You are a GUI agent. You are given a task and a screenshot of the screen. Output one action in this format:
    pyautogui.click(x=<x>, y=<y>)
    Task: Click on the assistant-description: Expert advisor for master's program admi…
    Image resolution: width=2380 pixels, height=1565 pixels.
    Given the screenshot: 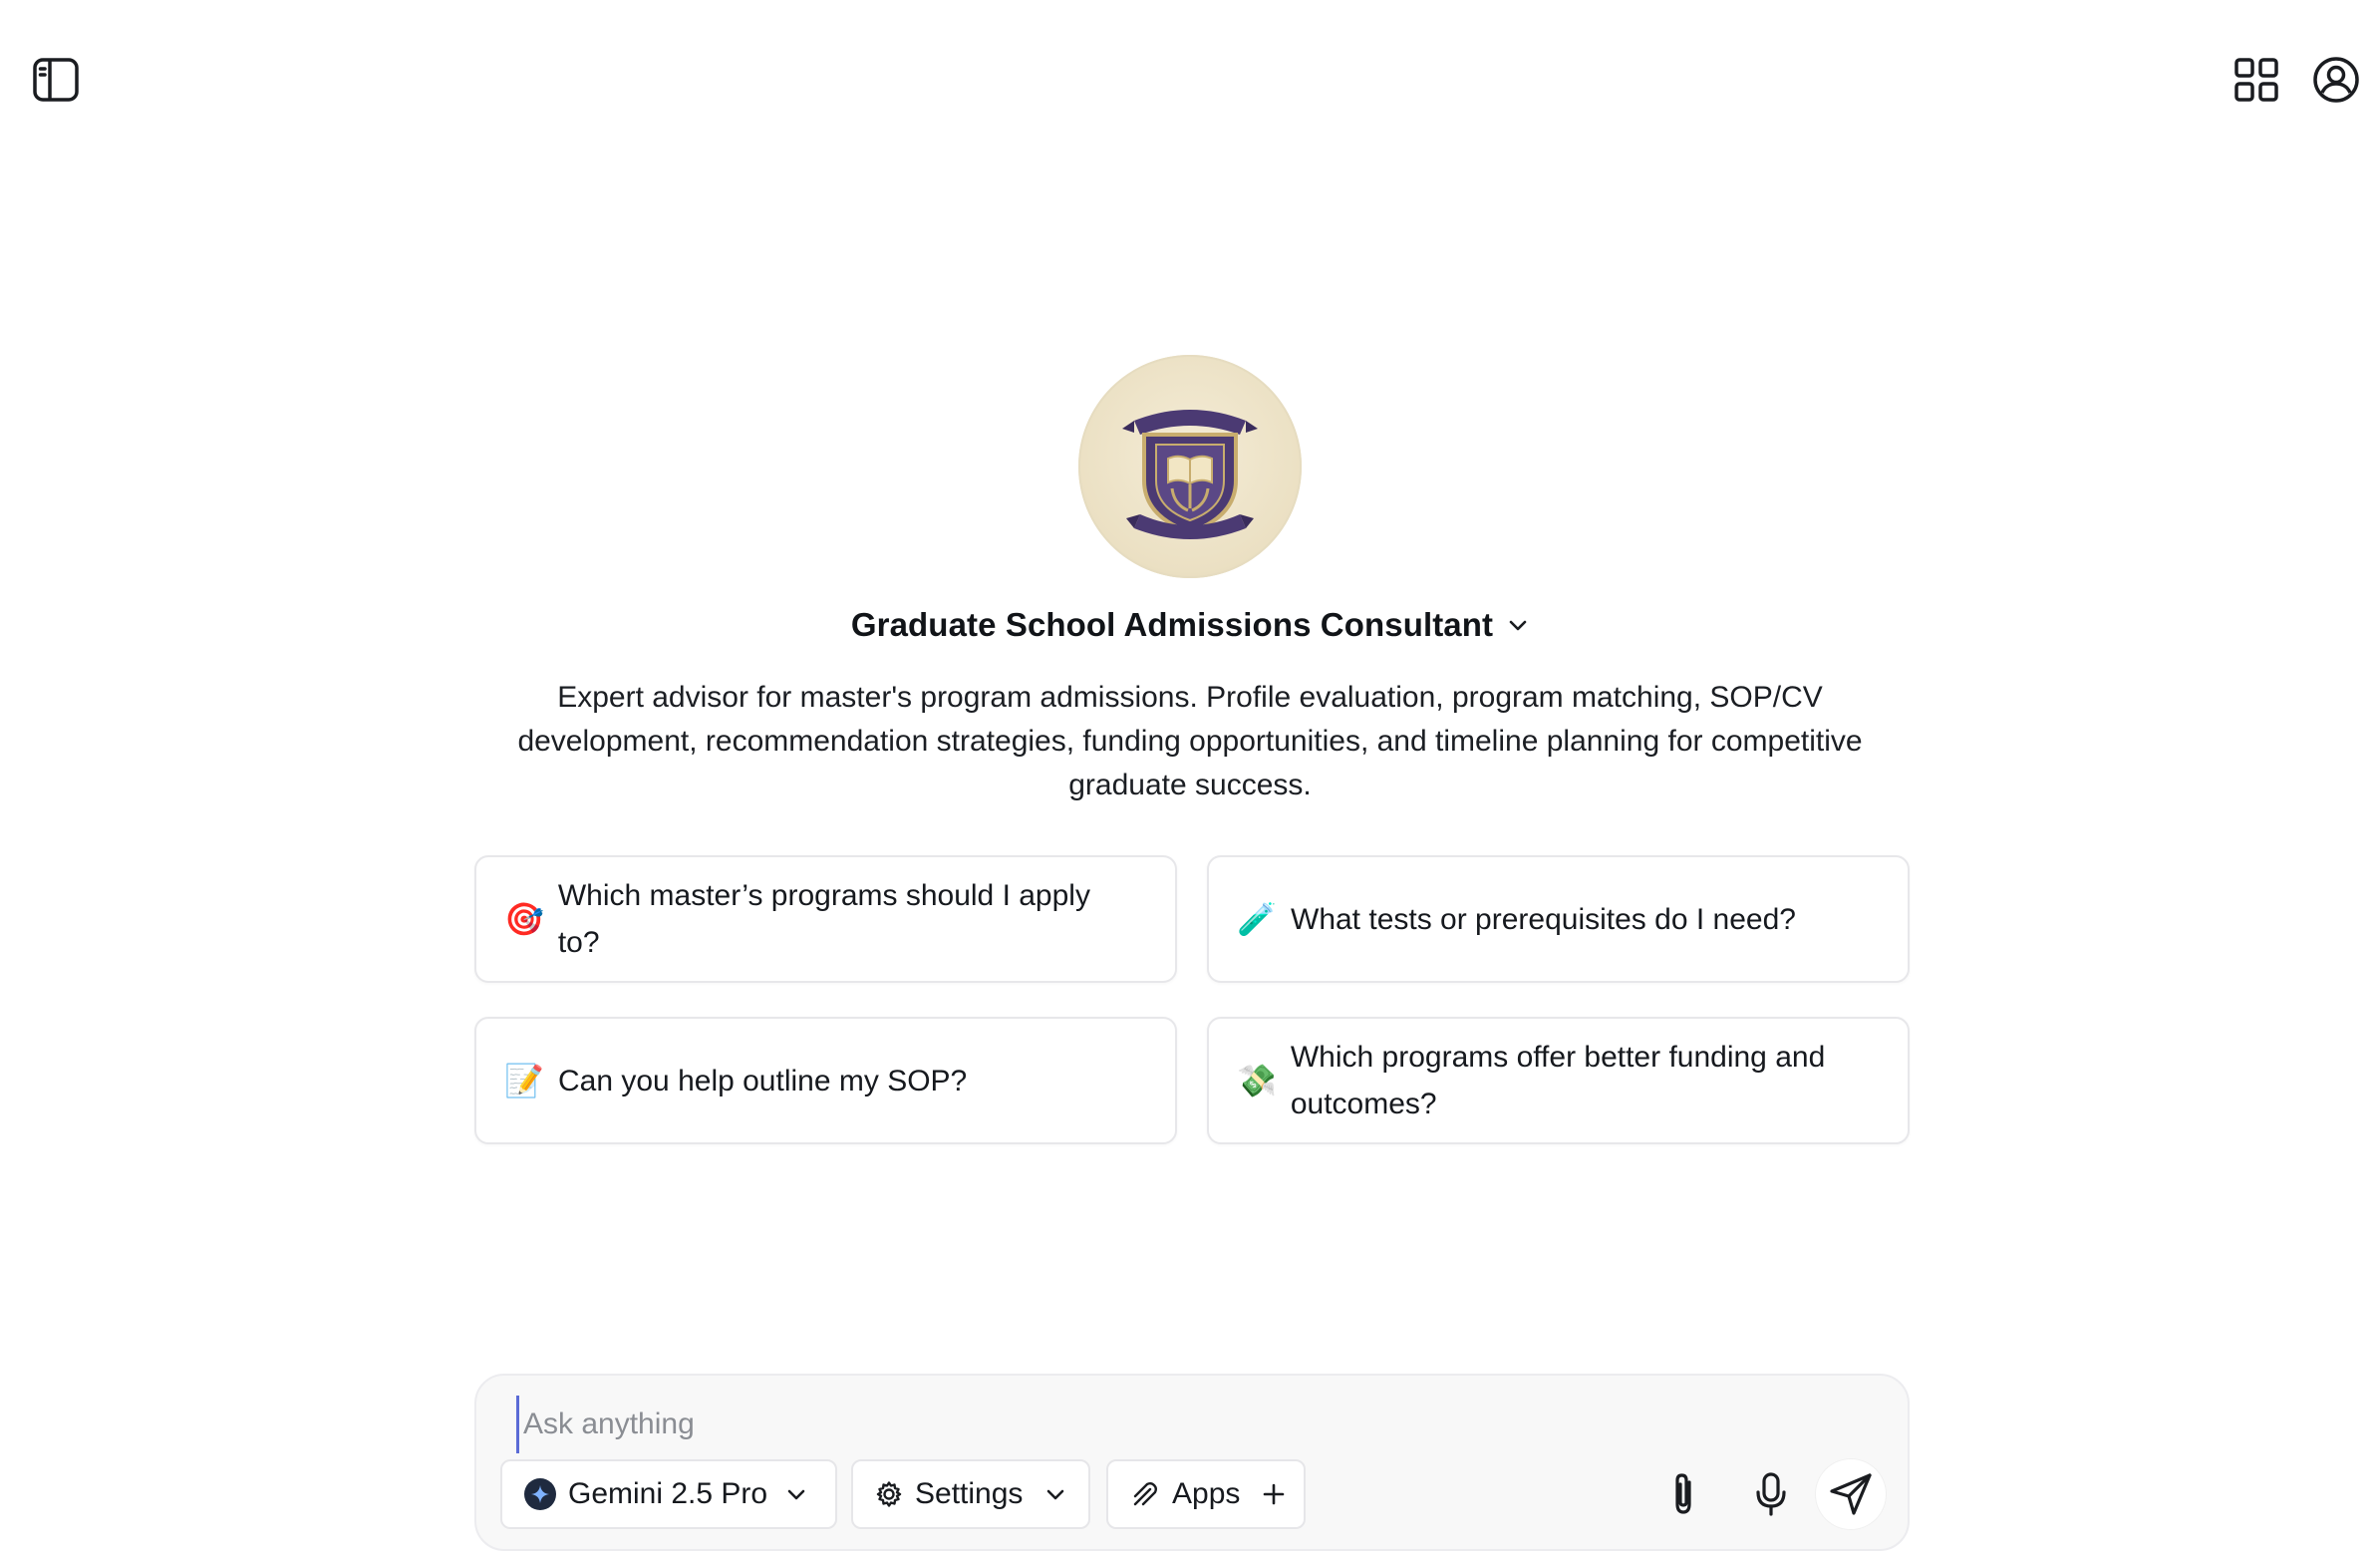 What is the action you would take?
    pyautogui.click(x=1190, y=741)
    